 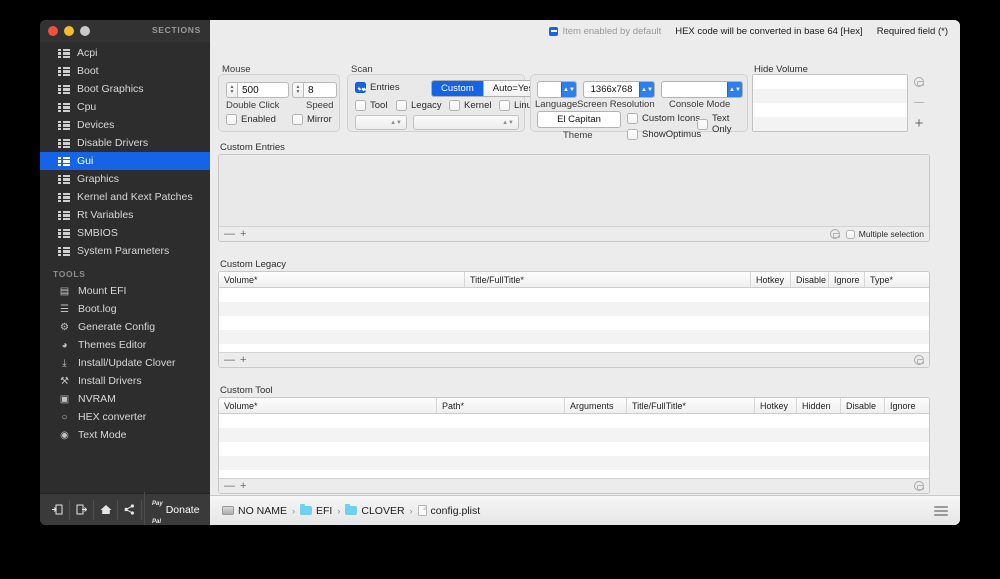 I want to click on export-button, so click(x=82, y=509).